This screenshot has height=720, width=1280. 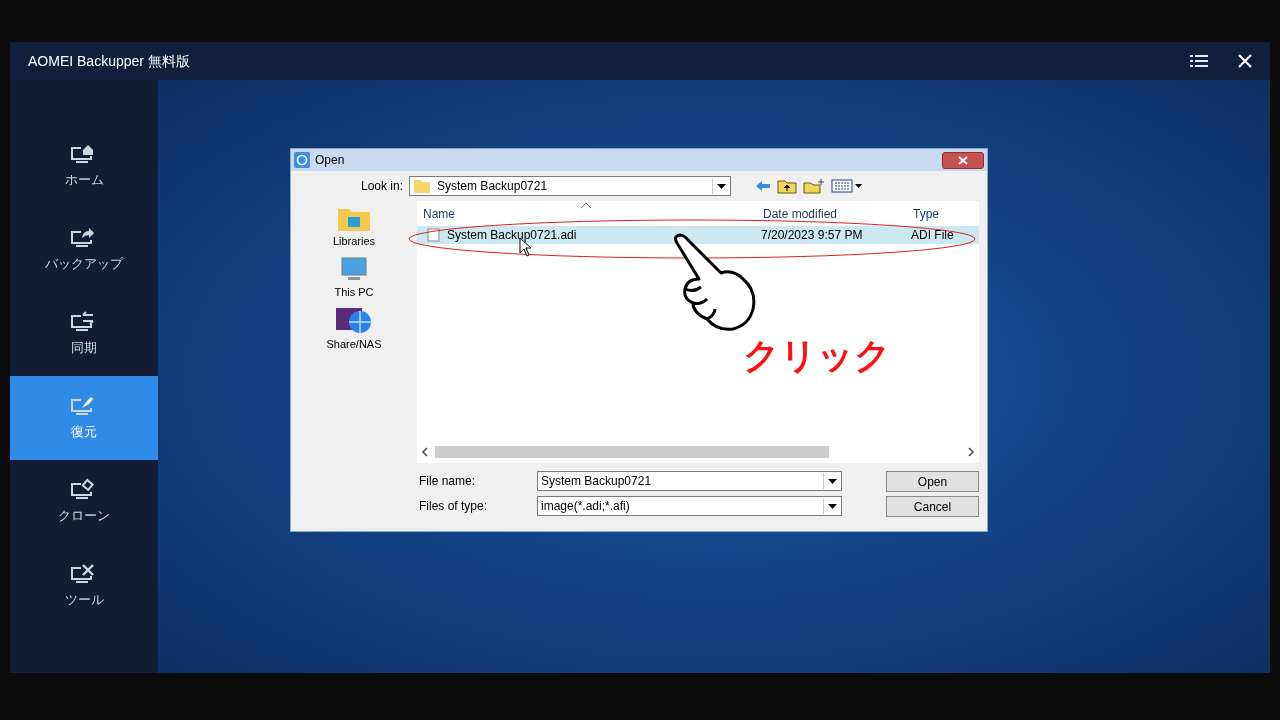 I want to click on file-type-label: Files of type:, so click(x=454, y=506).